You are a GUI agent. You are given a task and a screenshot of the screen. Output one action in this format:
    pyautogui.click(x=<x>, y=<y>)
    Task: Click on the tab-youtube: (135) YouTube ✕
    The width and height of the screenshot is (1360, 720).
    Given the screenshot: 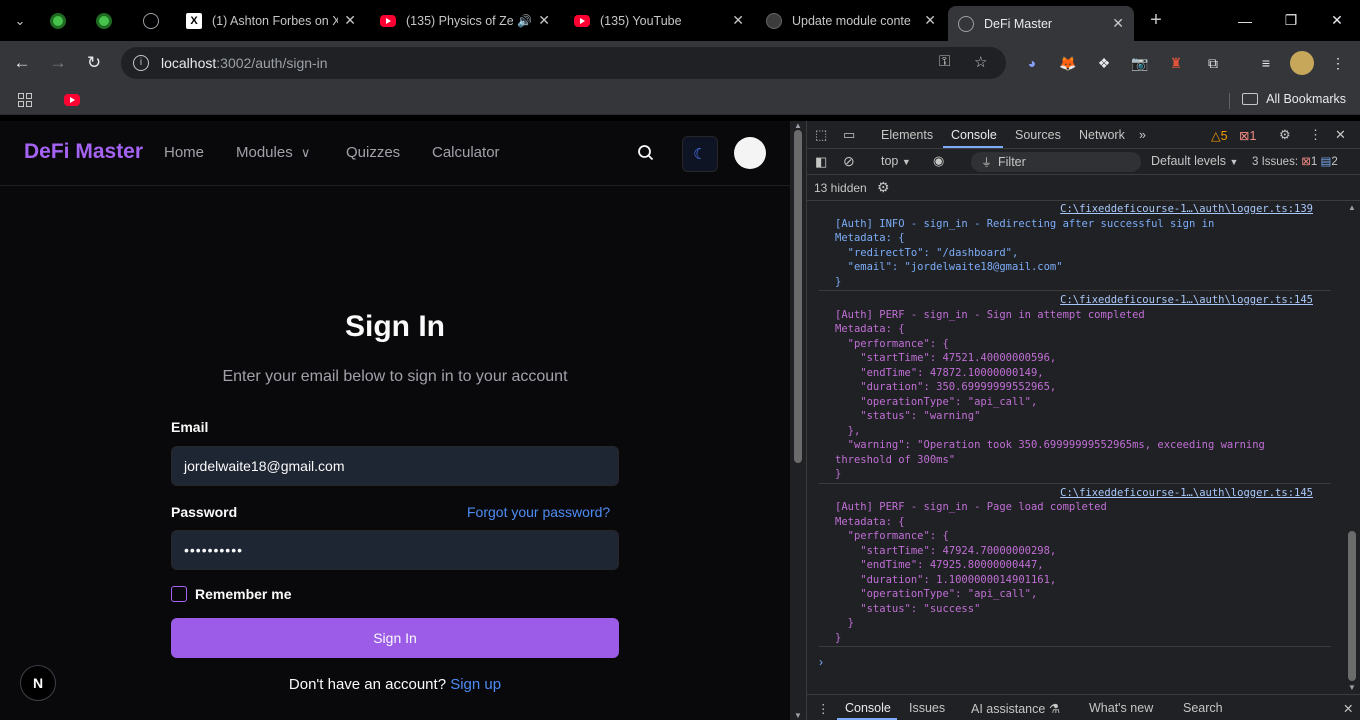 What is the action you would take?
    pyautogui.click(x=659, y=20)
    